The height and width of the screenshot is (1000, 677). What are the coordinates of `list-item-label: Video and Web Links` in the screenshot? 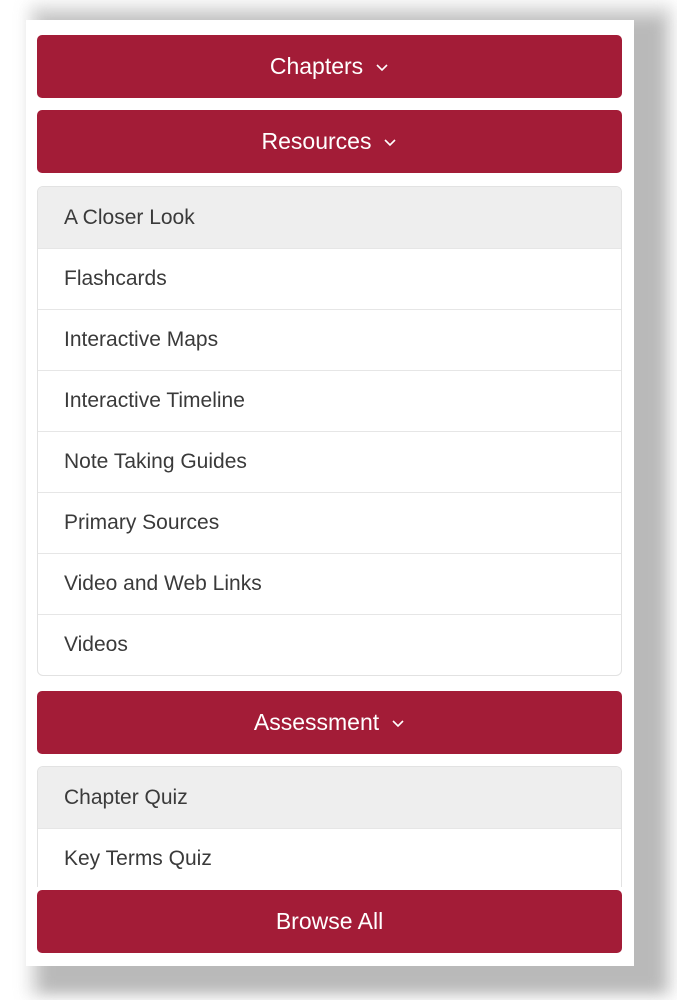 It's located at (163, 583).